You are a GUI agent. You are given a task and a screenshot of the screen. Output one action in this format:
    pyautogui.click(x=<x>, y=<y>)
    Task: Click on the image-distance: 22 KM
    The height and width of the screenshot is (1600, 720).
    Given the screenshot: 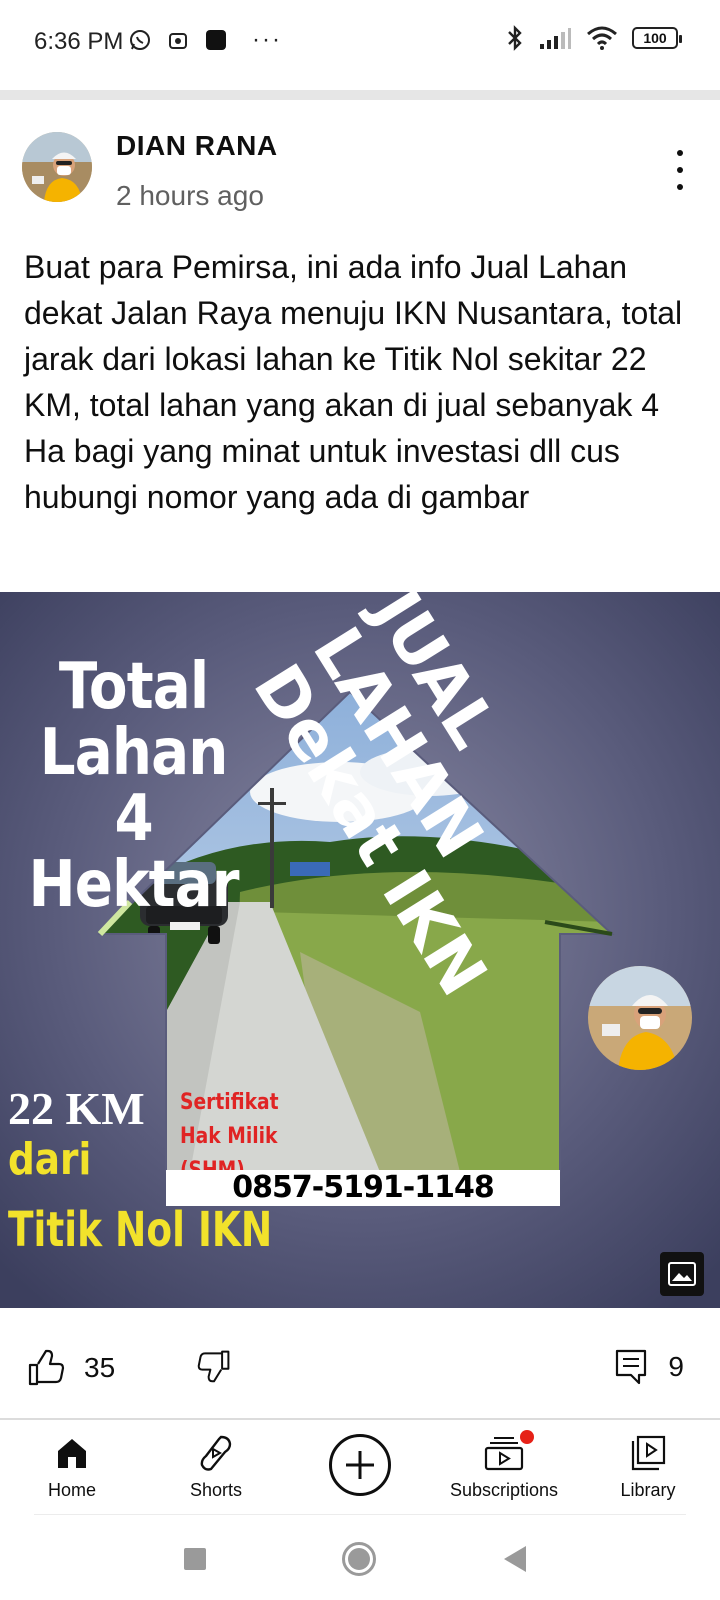 What is the action you would take?
    pyautogui.click(x=76, y=1108)
    